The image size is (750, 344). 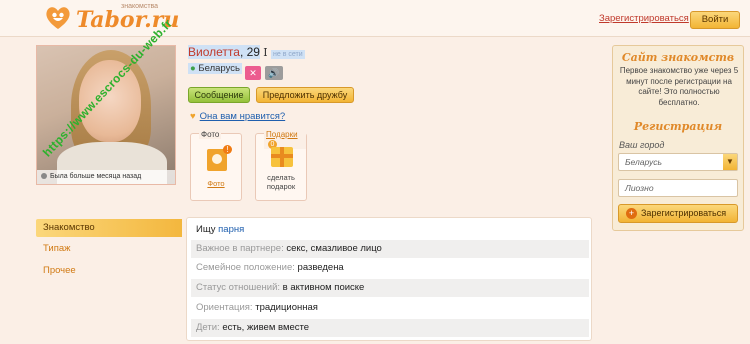 What do you see at coordinates (214, 52) in the screenshot?
I see `profile-name: Виолетта` at bounding box center [214, 52].